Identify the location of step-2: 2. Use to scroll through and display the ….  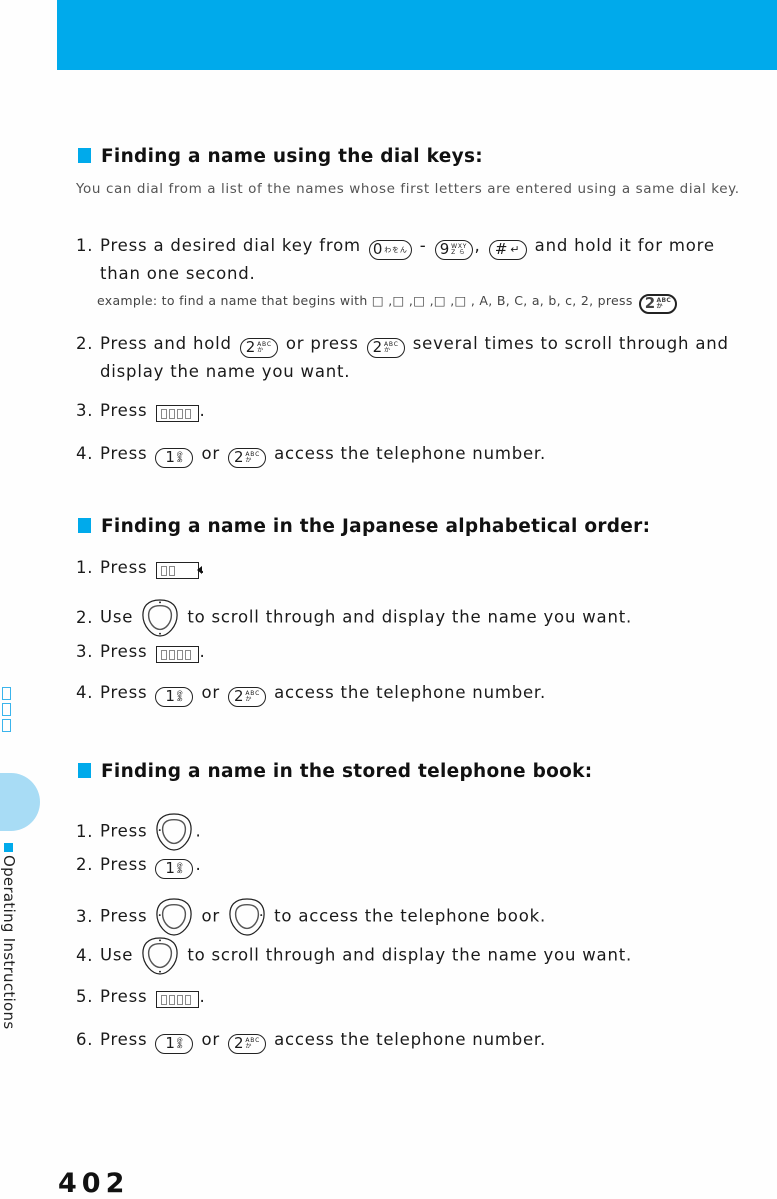
(354, 618).